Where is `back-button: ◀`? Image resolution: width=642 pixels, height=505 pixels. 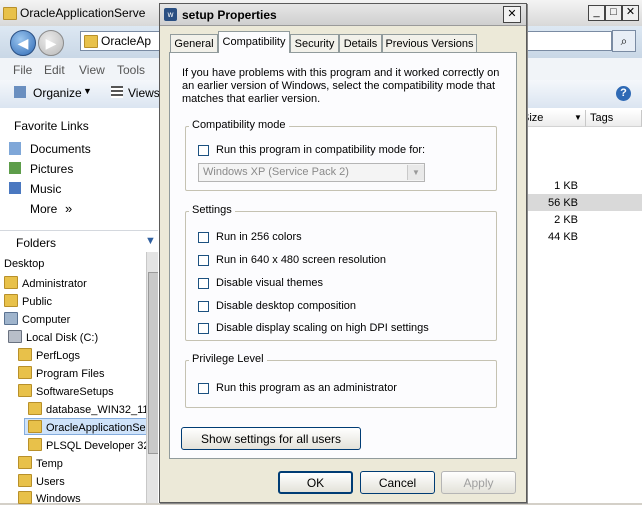 back-button: ◀ is located at coordinates (23, 43).